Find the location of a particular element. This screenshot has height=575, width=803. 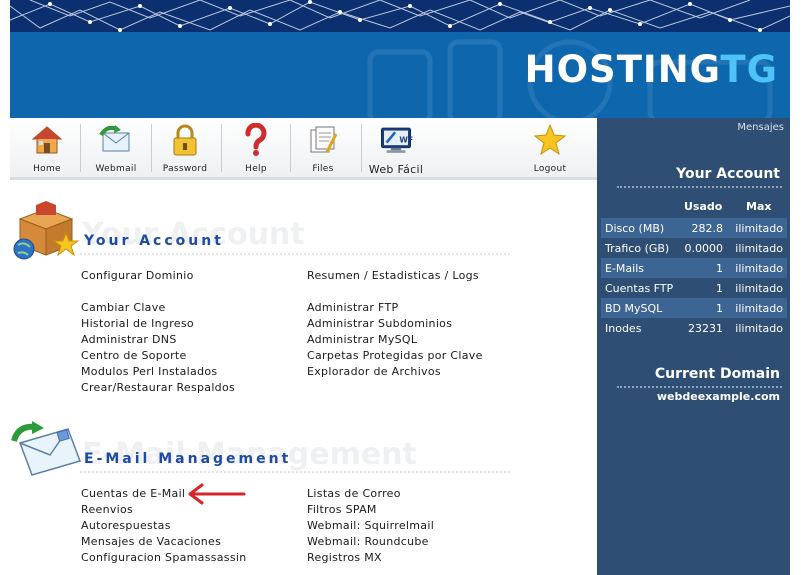

link-carpetas-protegidas: Carpetas Protegidas por Clave is located at coordinates (395, 355).